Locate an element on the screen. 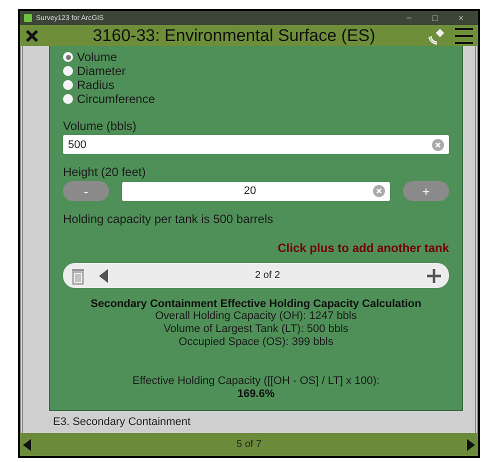 This screenshot has height=462, width=493. window-control-button: □ is located at coordinates (435, 18).